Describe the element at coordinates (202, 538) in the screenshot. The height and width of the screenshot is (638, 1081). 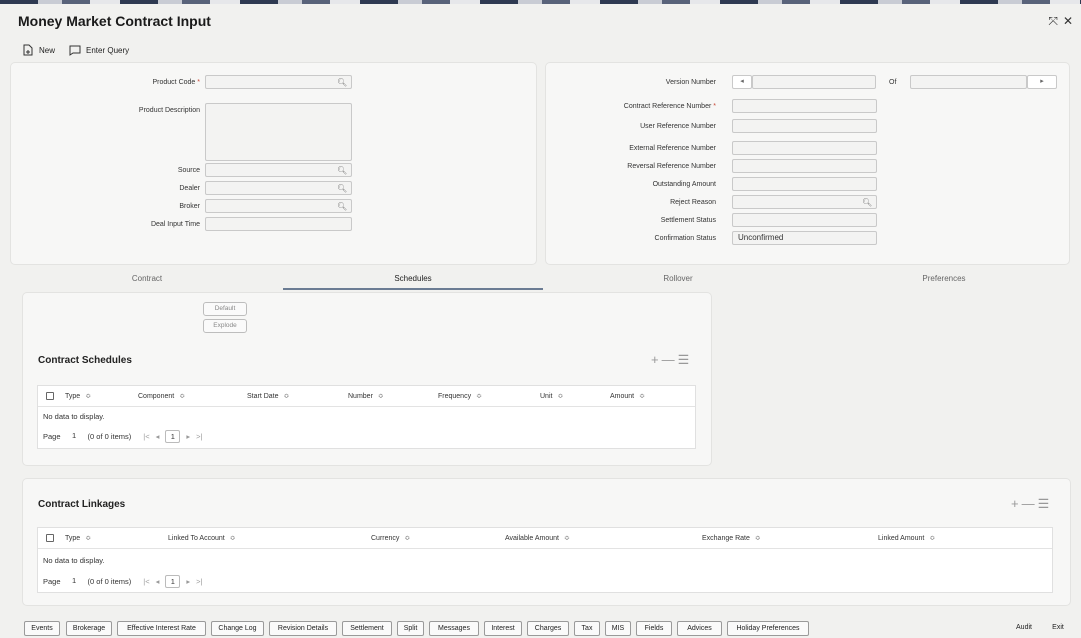
I see `column-linked-to-account: Linked To Account ≎` at that location.